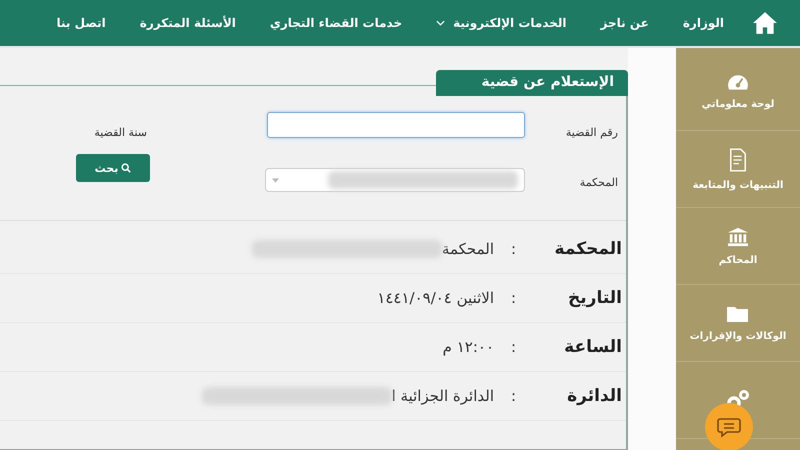 The image size is (800, 450). Describe the element at coordinates (598, 182) in the screenshot. I see `field-label: المحكمة` at that location.